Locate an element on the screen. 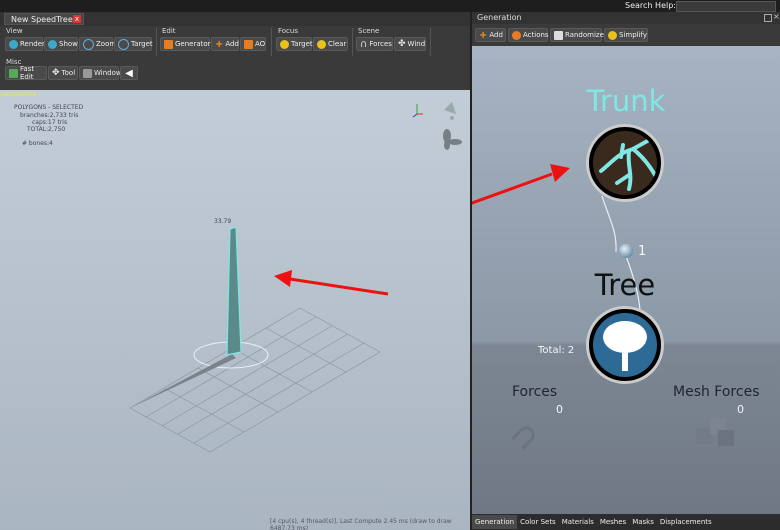 This screenshot has height=530, width=780. tab-displacements: Displacements is located at coordinates (686, 522).